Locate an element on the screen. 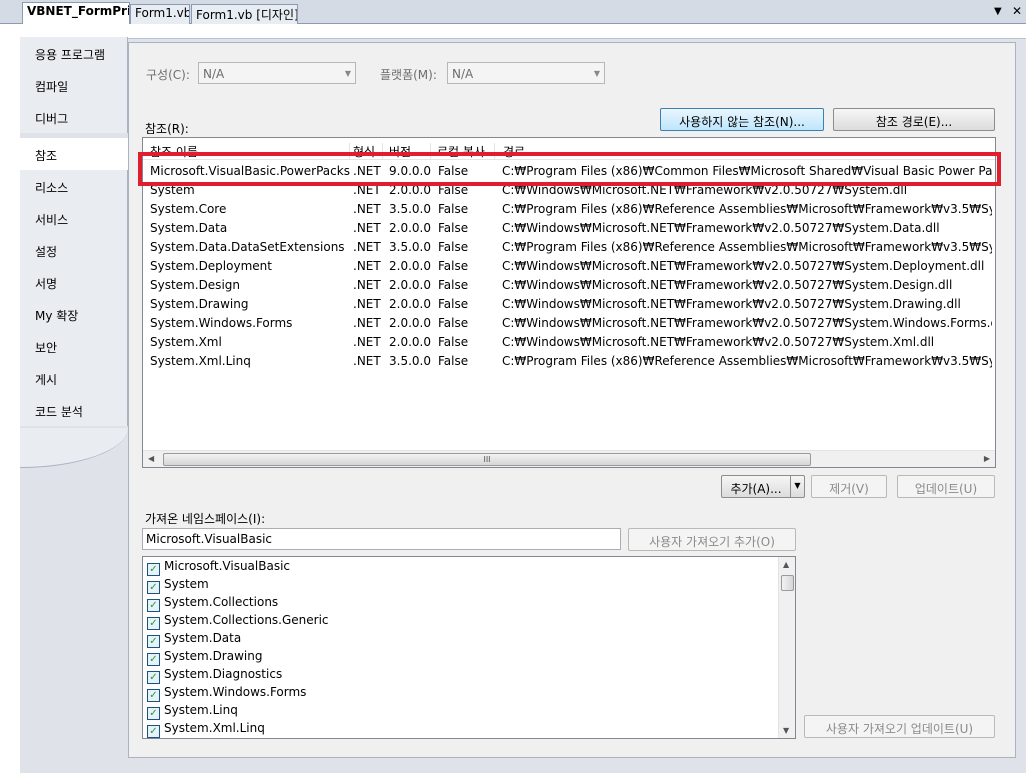 This screenshot has width=1026, height=775. reference-name: System.Data.DataSetExtensions is located at coordinates (247, 247).